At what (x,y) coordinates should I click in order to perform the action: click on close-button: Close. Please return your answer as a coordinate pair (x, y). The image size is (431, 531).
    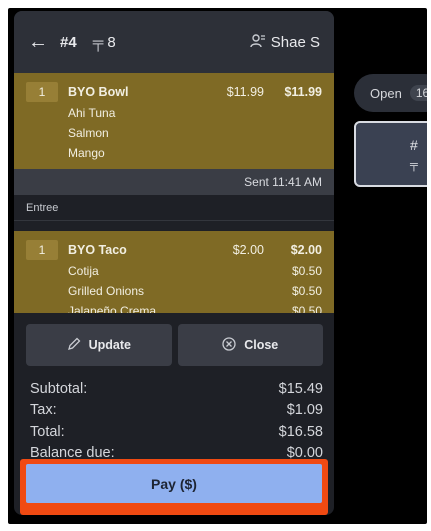
    Looking at the image, I should click on (250, 345).